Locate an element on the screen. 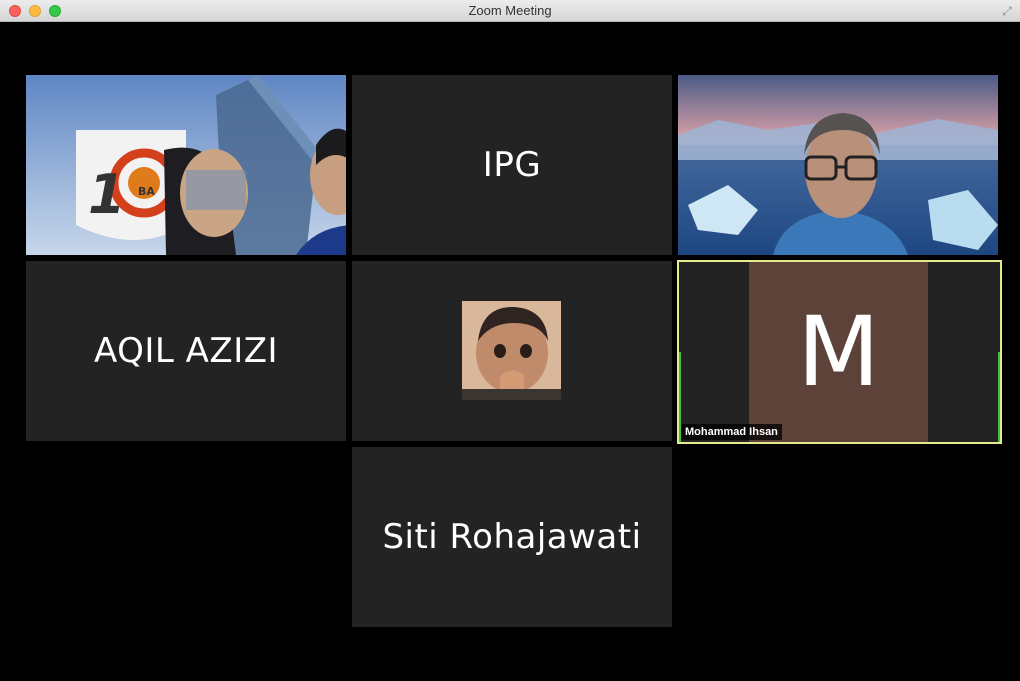 Image resolution: width=1020 pixels, height=681 pixels. participant-name: IPG is located at coordinates (512, 165).